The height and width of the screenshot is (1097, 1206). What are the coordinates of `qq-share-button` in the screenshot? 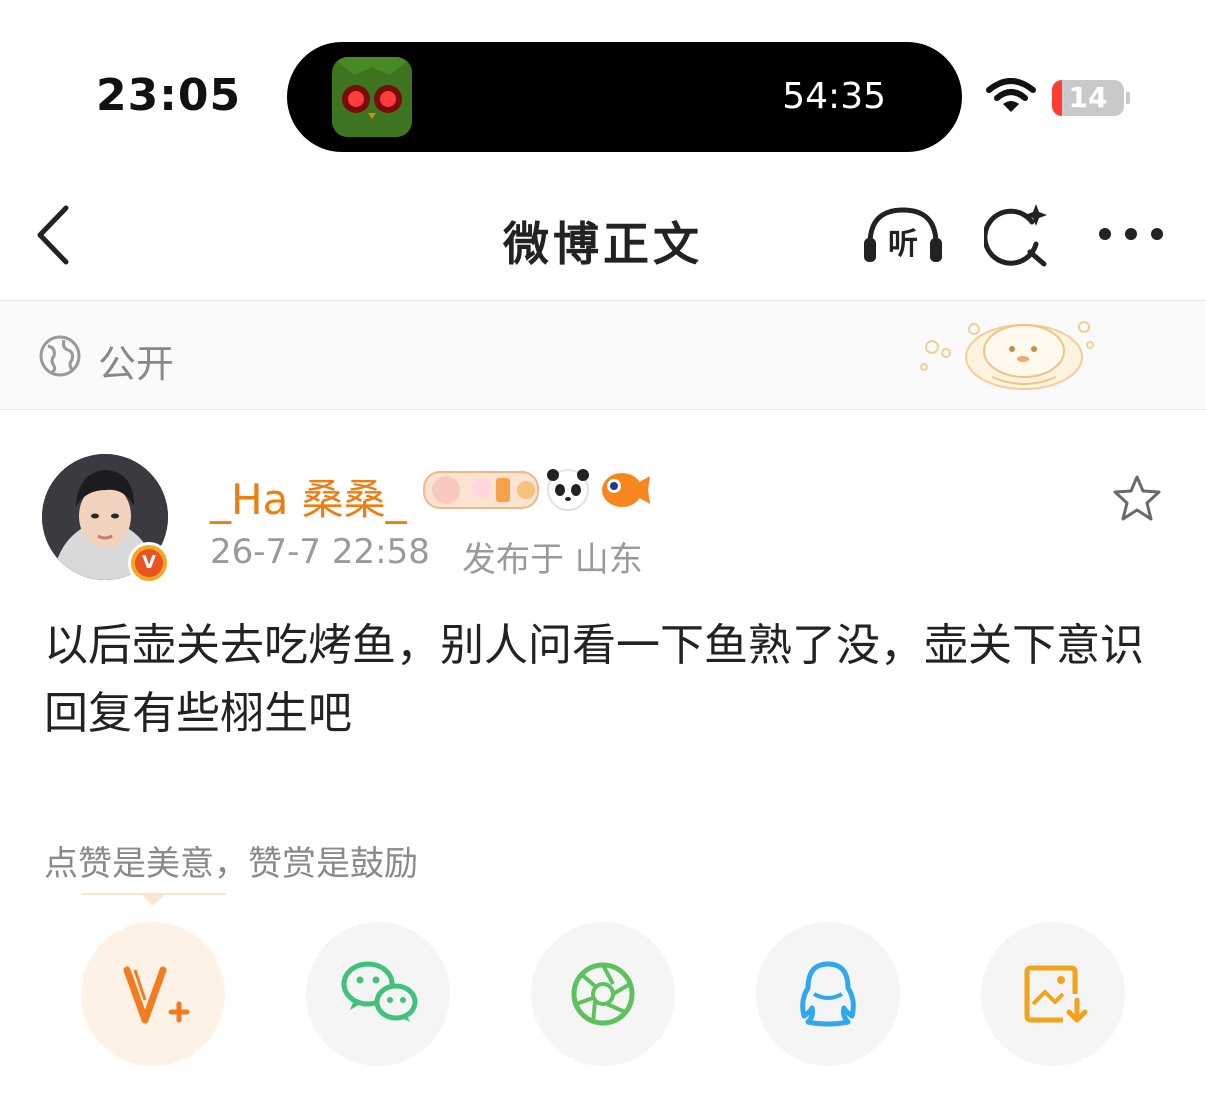 It's located at (828, 994).